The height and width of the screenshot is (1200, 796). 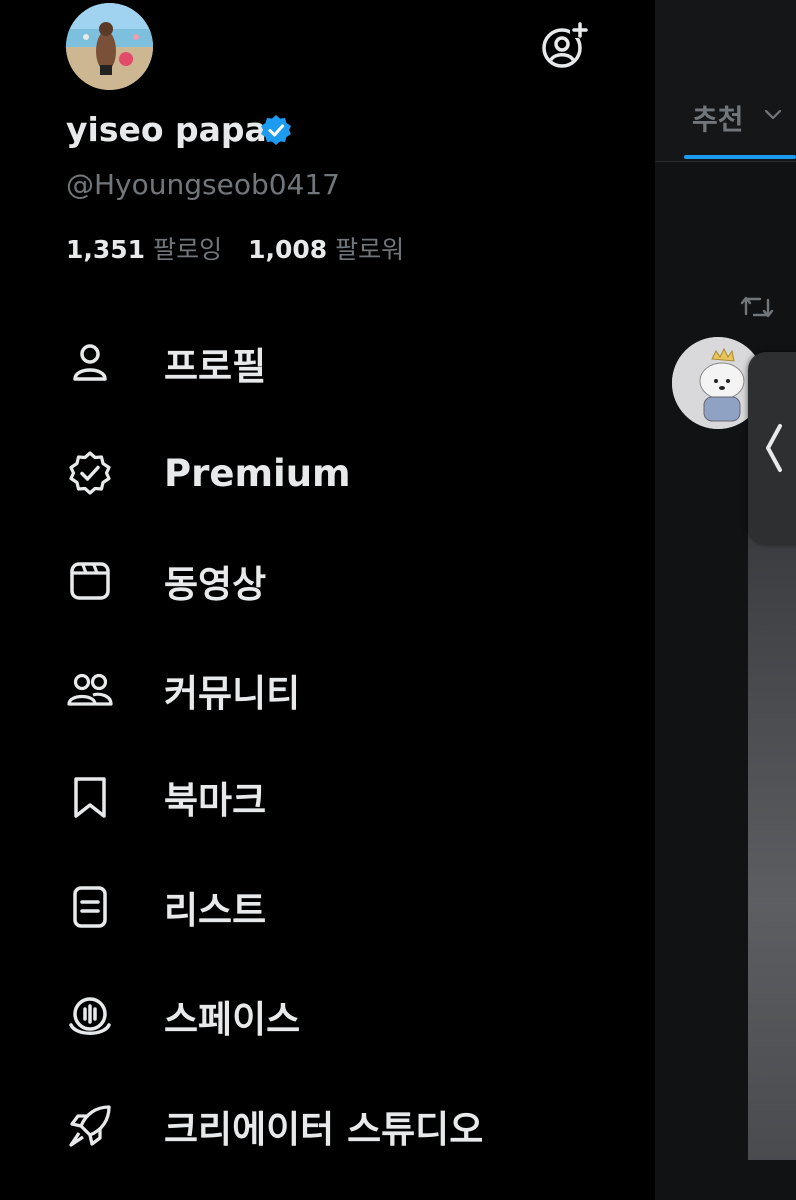 I want to click on bookmark-icon, so click(x=90, y=797).